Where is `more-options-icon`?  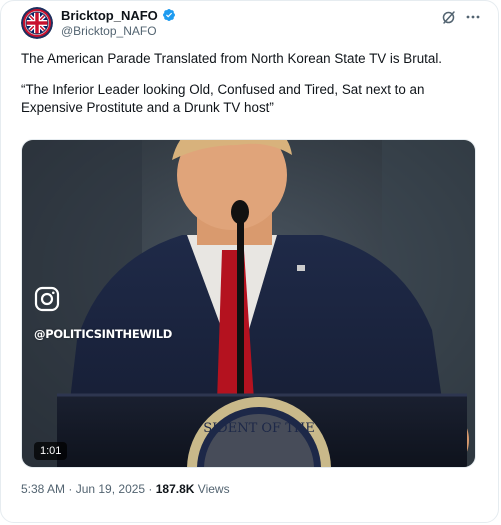 more-options-icon is located at coordinates (473, 17).